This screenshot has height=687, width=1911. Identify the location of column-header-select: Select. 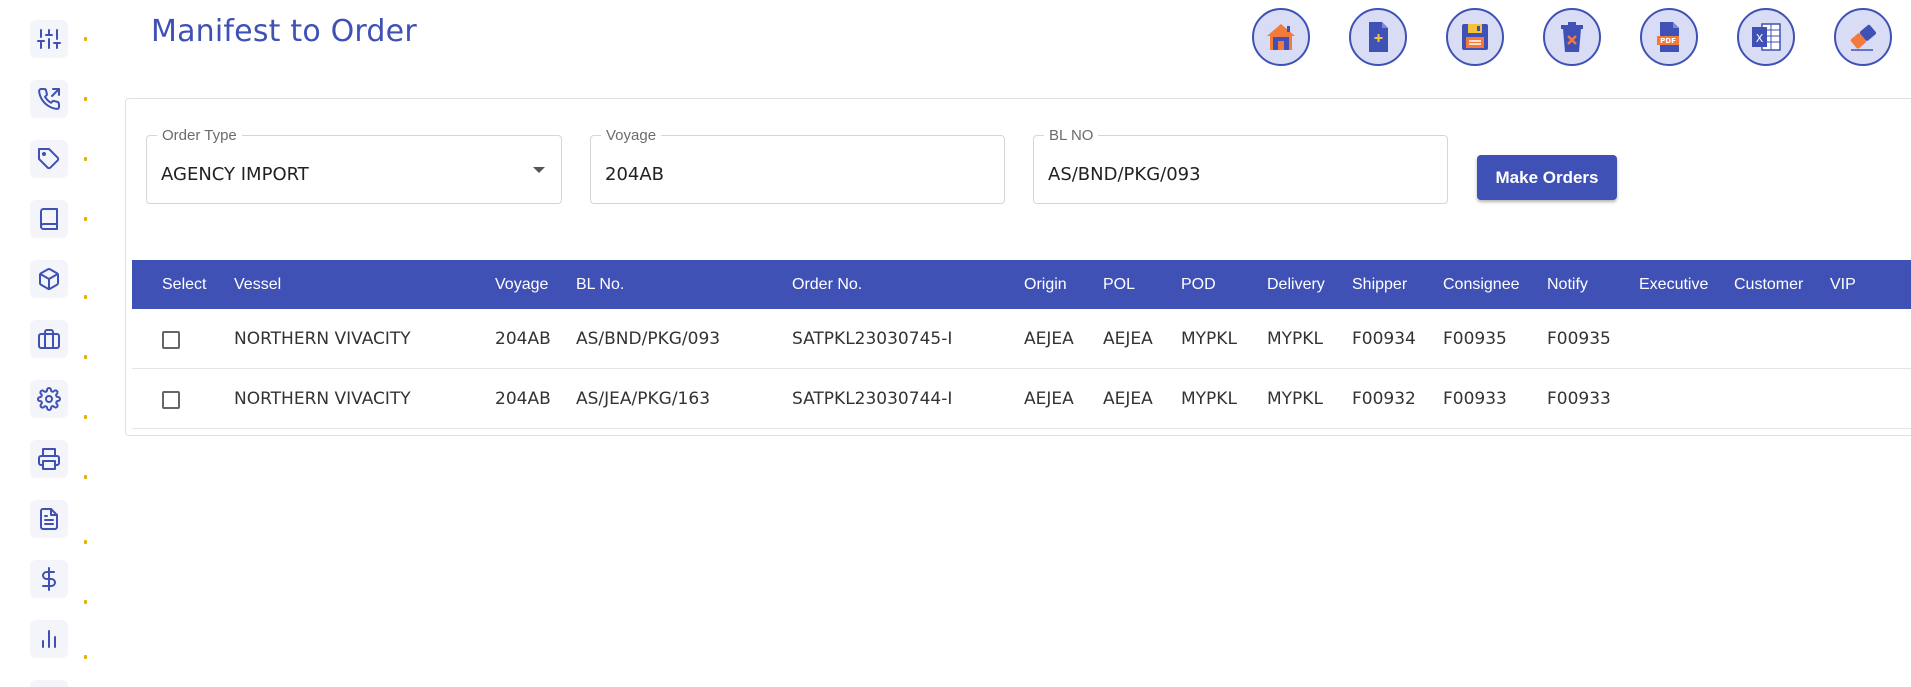
(184, 284).